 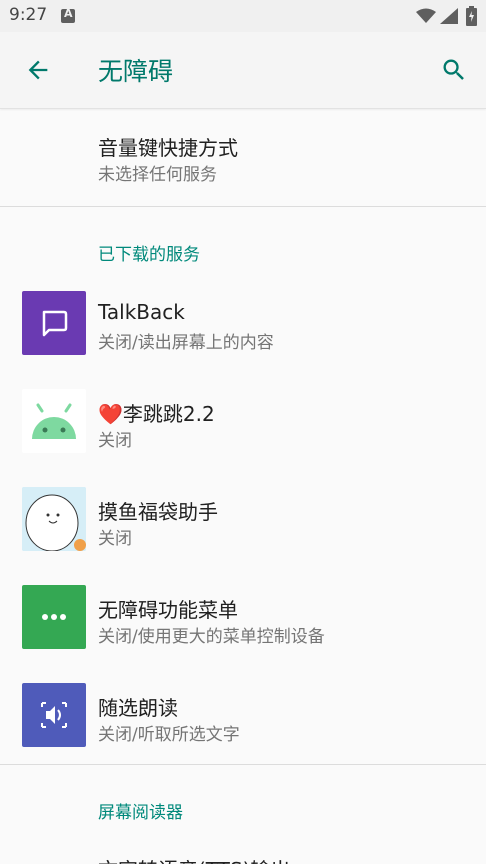 I want to click on wifi-icon, so click(x=426, y=15).